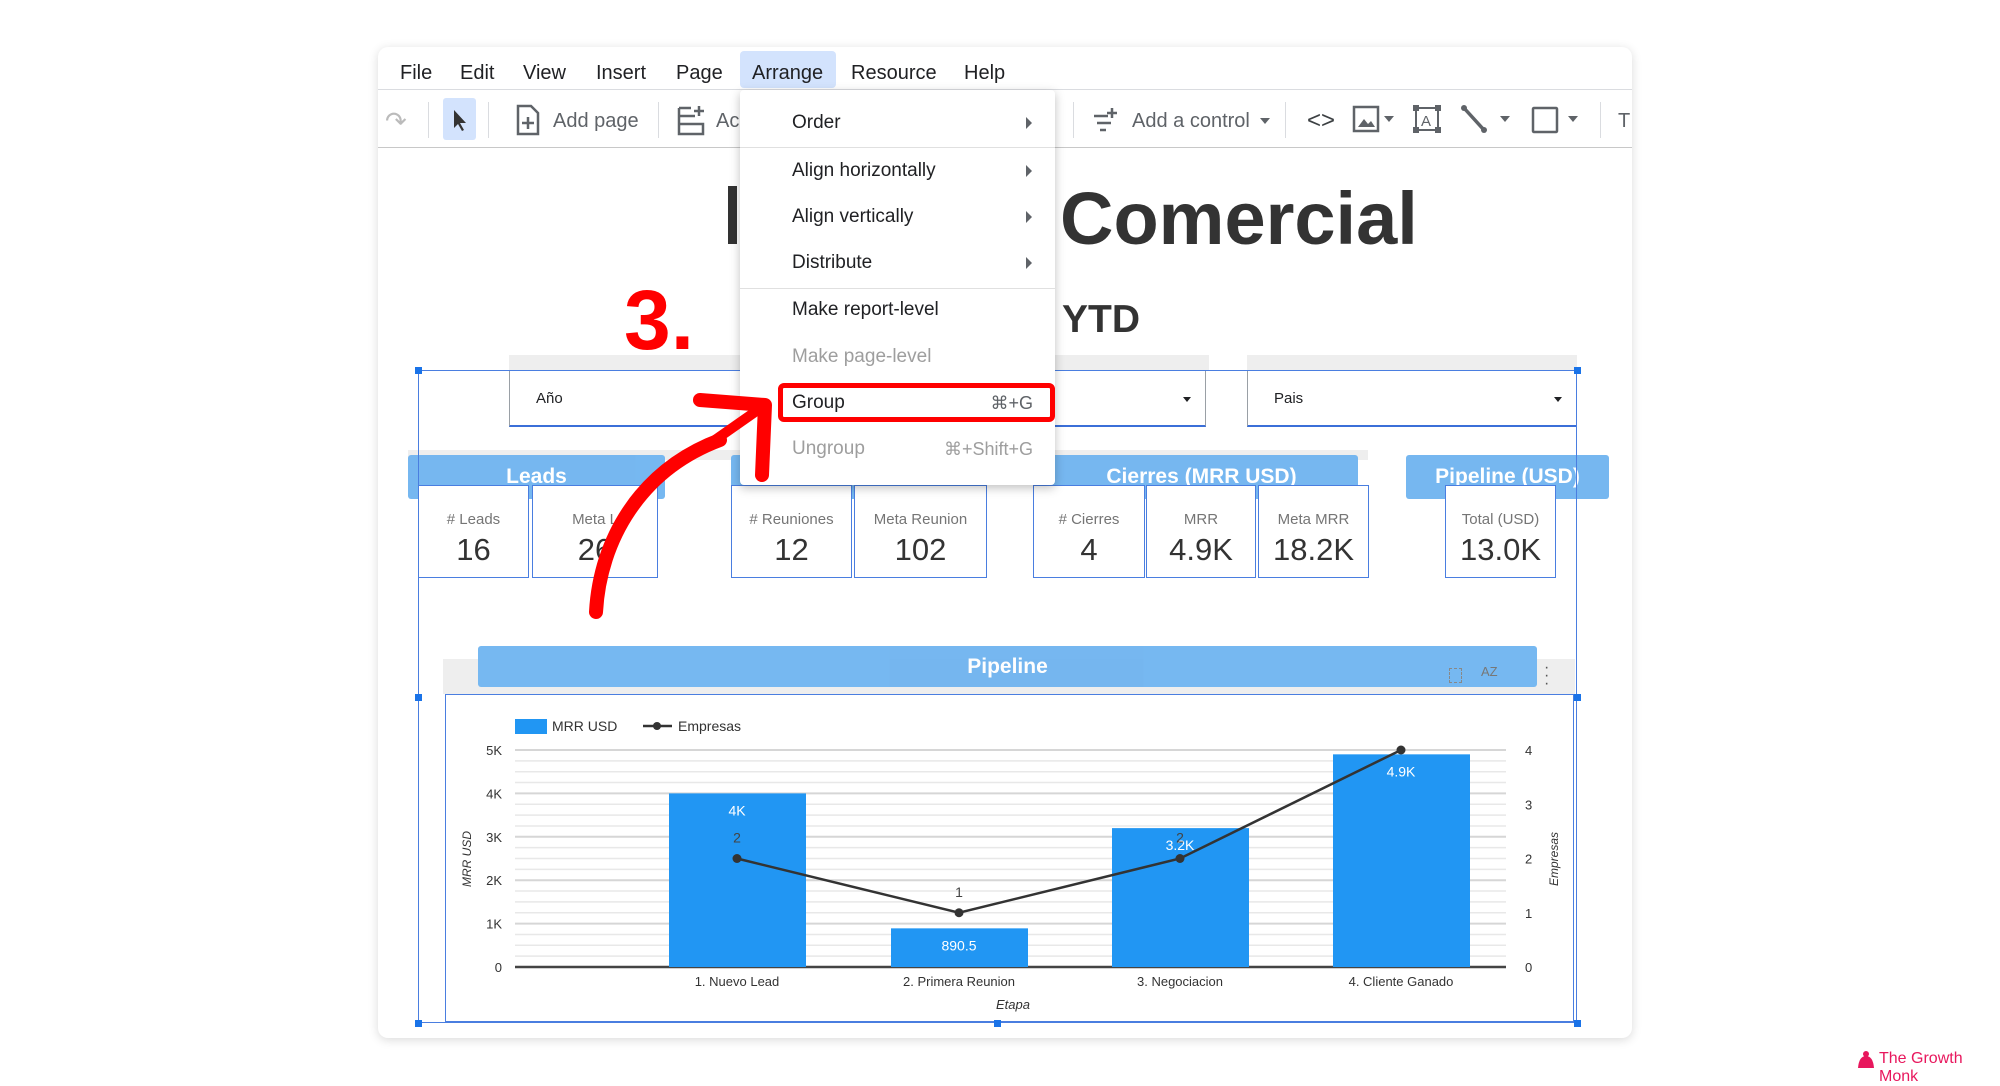  Describe the element at coordinates (1528, 967) in the screenshot. I see `y2-tick-label: 0` at that location.